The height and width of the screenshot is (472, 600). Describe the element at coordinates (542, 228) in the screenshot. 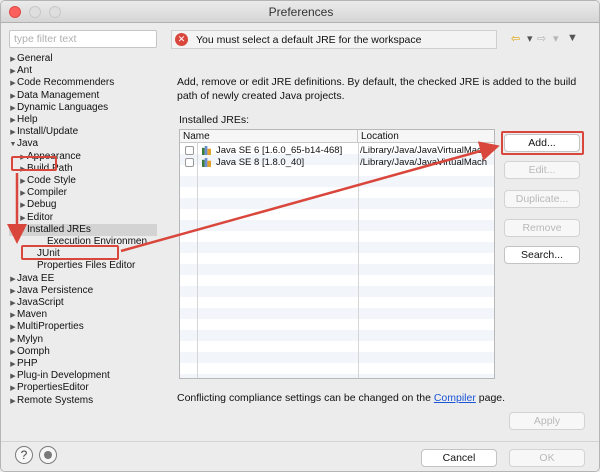

I see `remove-button: Remove` at that location.